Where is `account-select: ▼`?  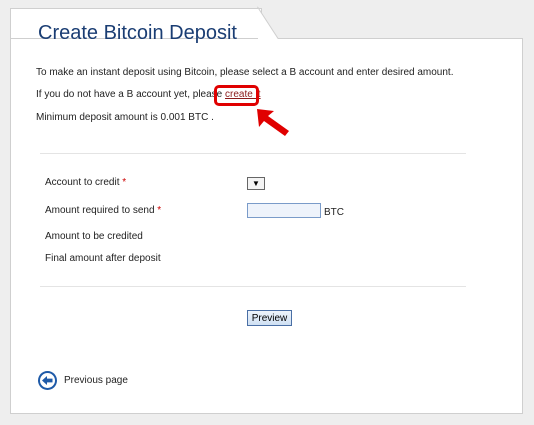
account-select: ▼ is located at coordinates (256, 183).